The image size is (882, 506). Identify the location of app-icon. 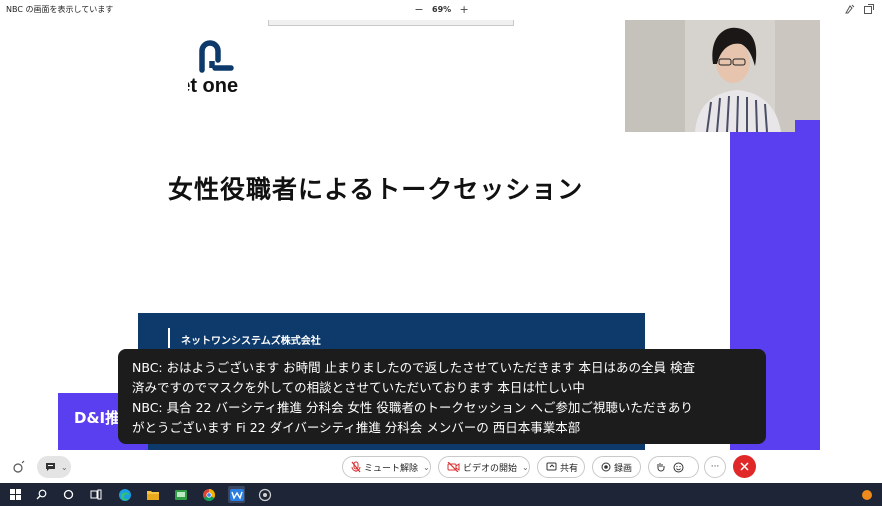
(264, 494).